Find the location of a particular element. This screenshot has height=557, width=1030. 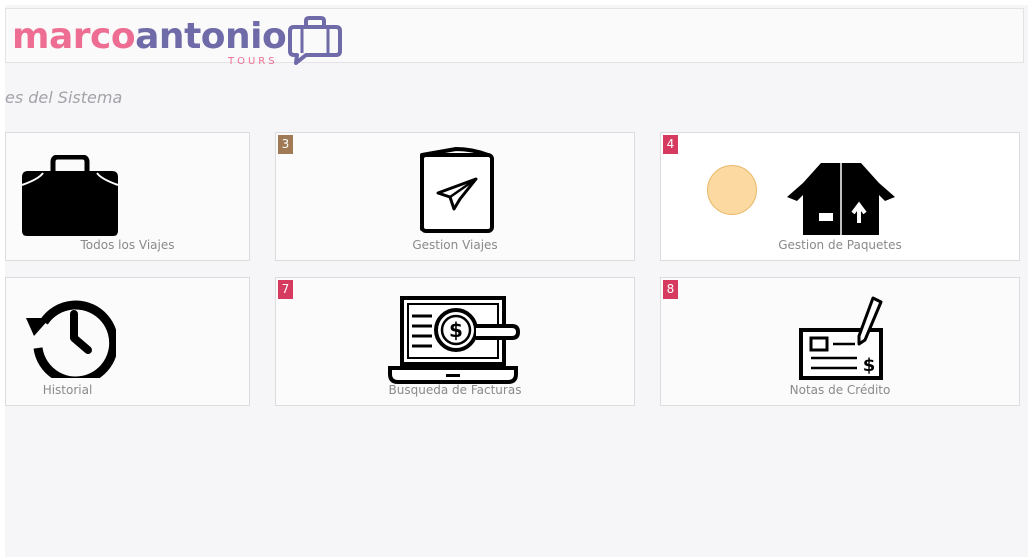

laptop-invoice-search-icon: $ is located at coordinates (454, 340).